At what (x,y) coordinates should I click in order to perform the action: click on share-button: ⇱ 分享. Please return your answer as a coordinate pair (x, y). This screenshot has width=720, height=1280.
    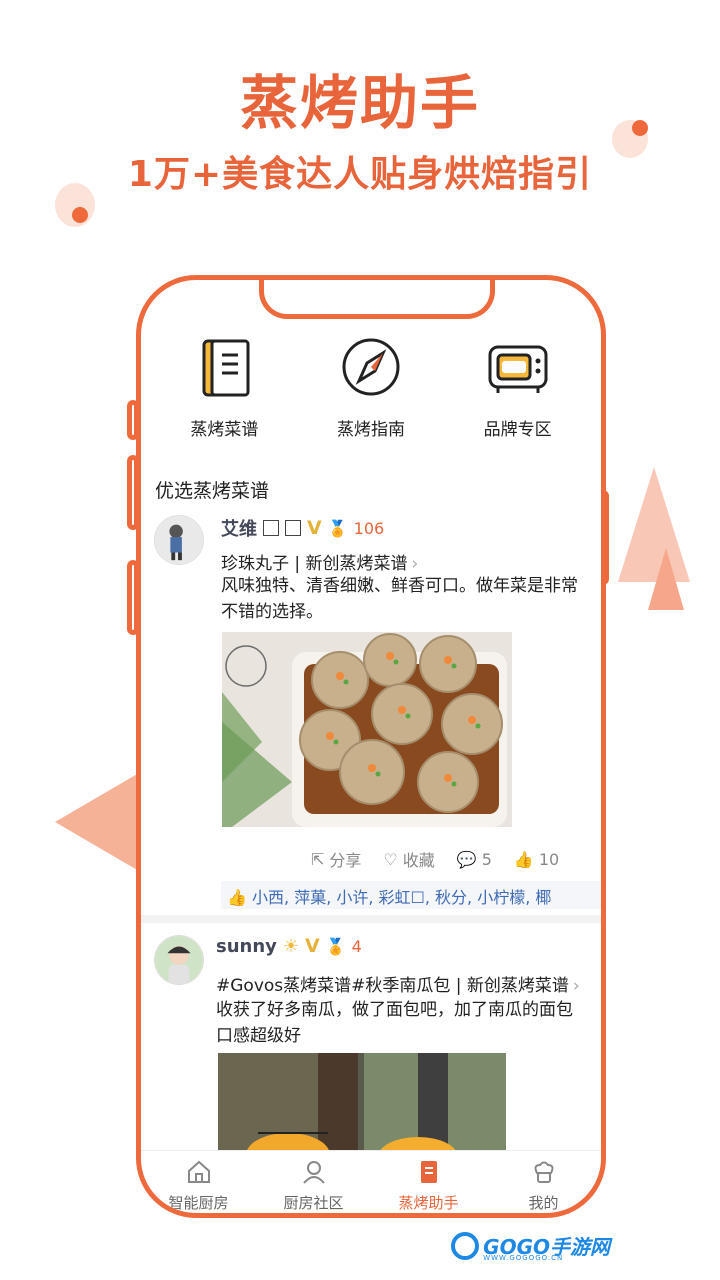
    Looking at the image, I should click on (336, 859).